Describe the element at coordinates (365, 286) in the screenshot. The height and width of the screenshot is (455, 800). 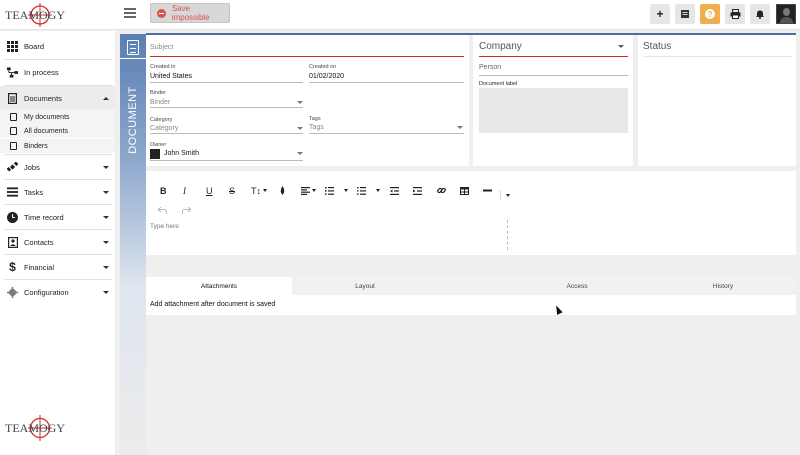
I see `tab-layout: Layout` at that location.